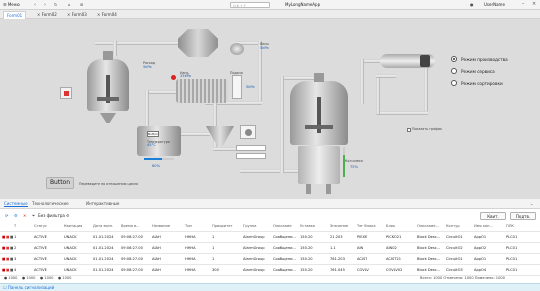  I want to click on motor-panel, so click(237, 87).